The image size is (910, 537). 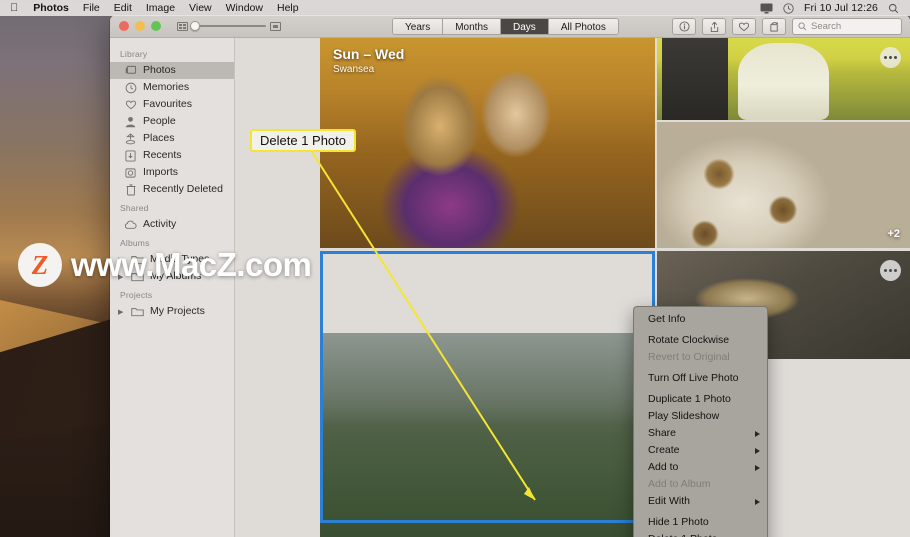 I want to click on favourite-button, so click(x=744, y=26).